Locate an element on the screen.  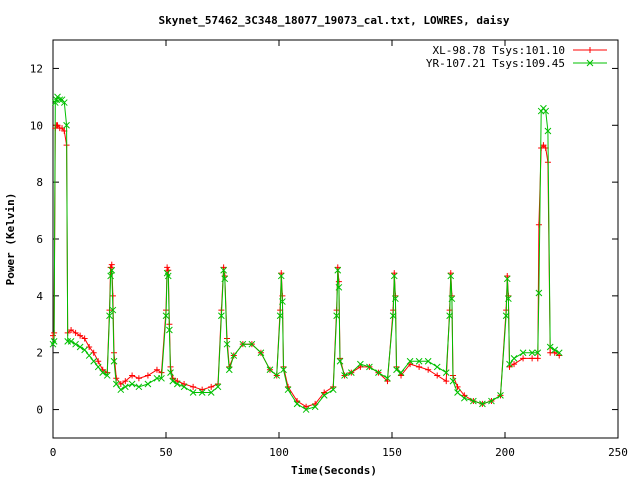
legend-label: XL-98.78 Tsys:101.10 is located at coordinates (499, 50).